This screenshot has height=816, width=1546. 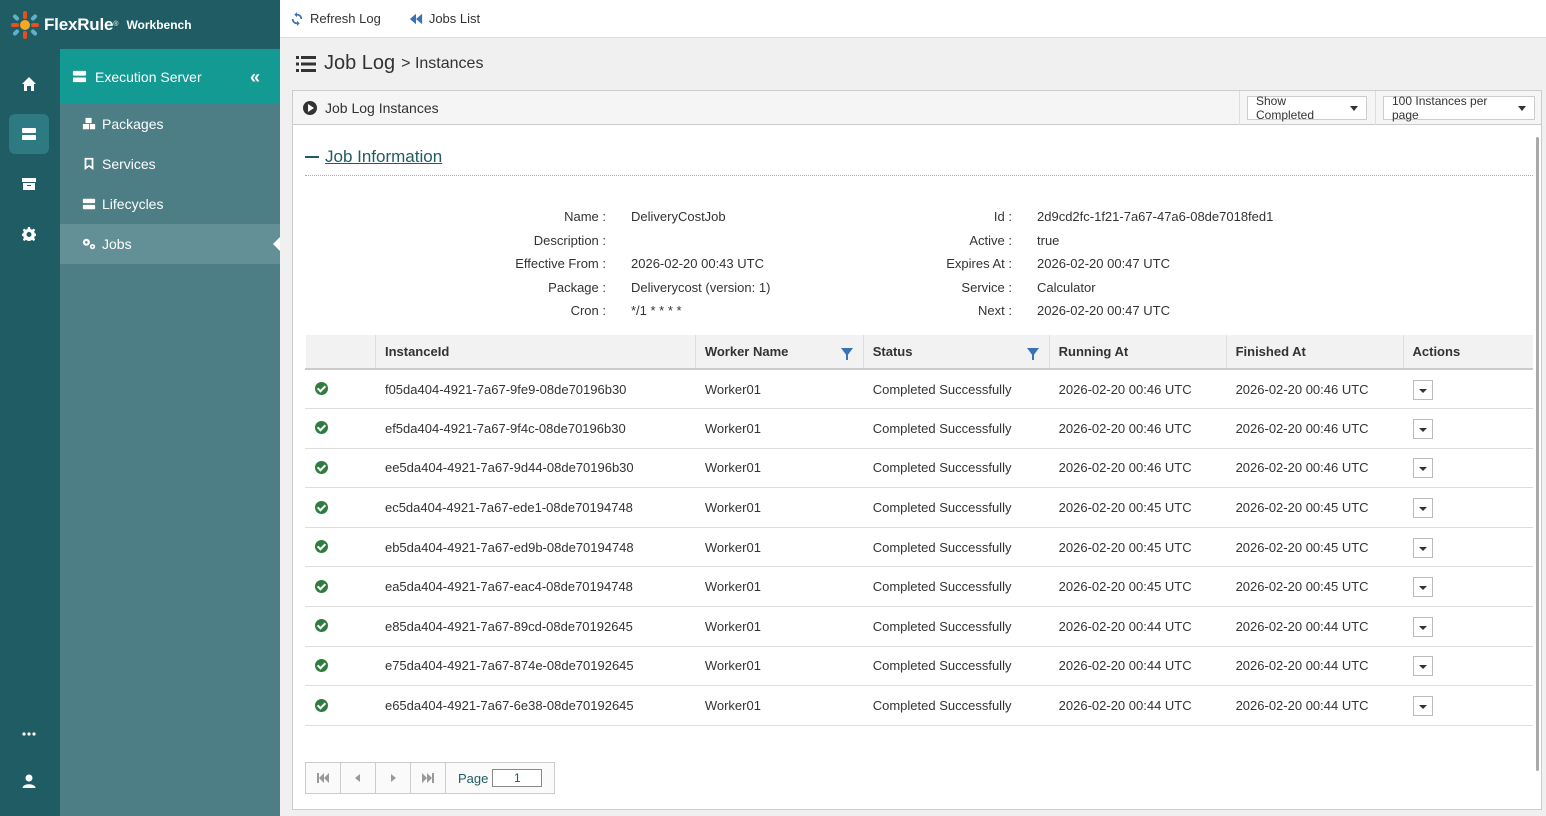 I want to click on page-number-input, so click(x=517, y=778).